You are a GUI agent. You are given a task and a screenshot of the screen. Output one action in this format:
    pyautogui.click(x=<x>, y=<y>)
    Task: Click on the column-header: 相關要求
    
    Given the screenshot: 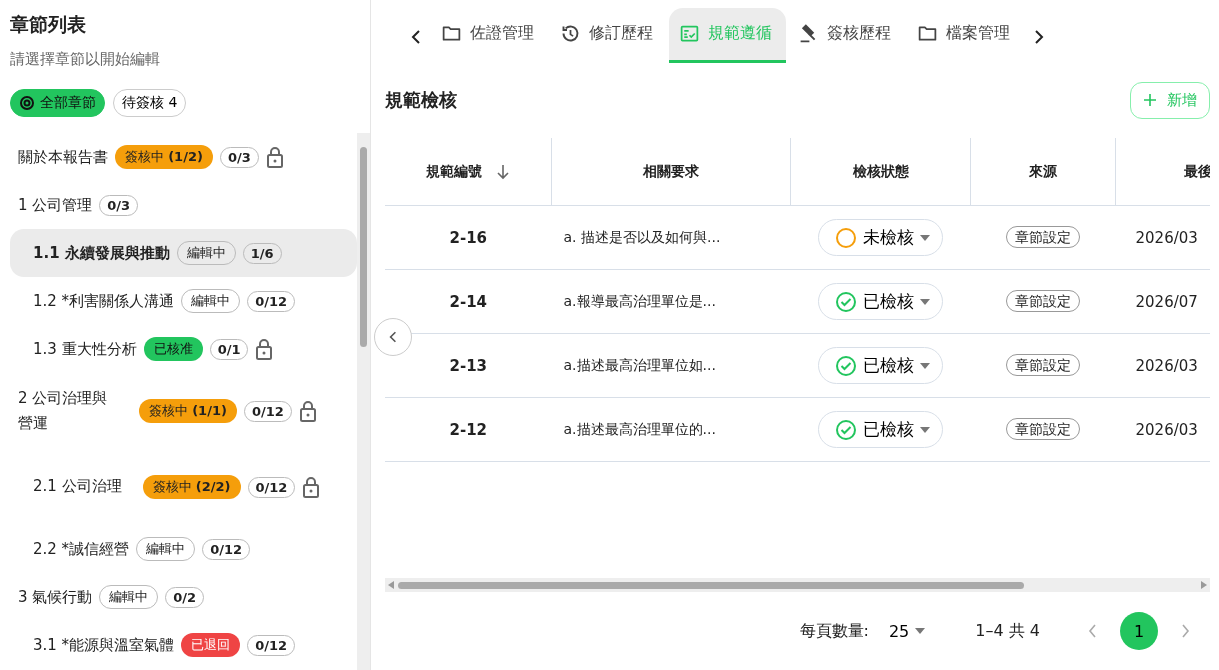 What is the action you would take?
    pyautogui.click(x=671, y=172)
    